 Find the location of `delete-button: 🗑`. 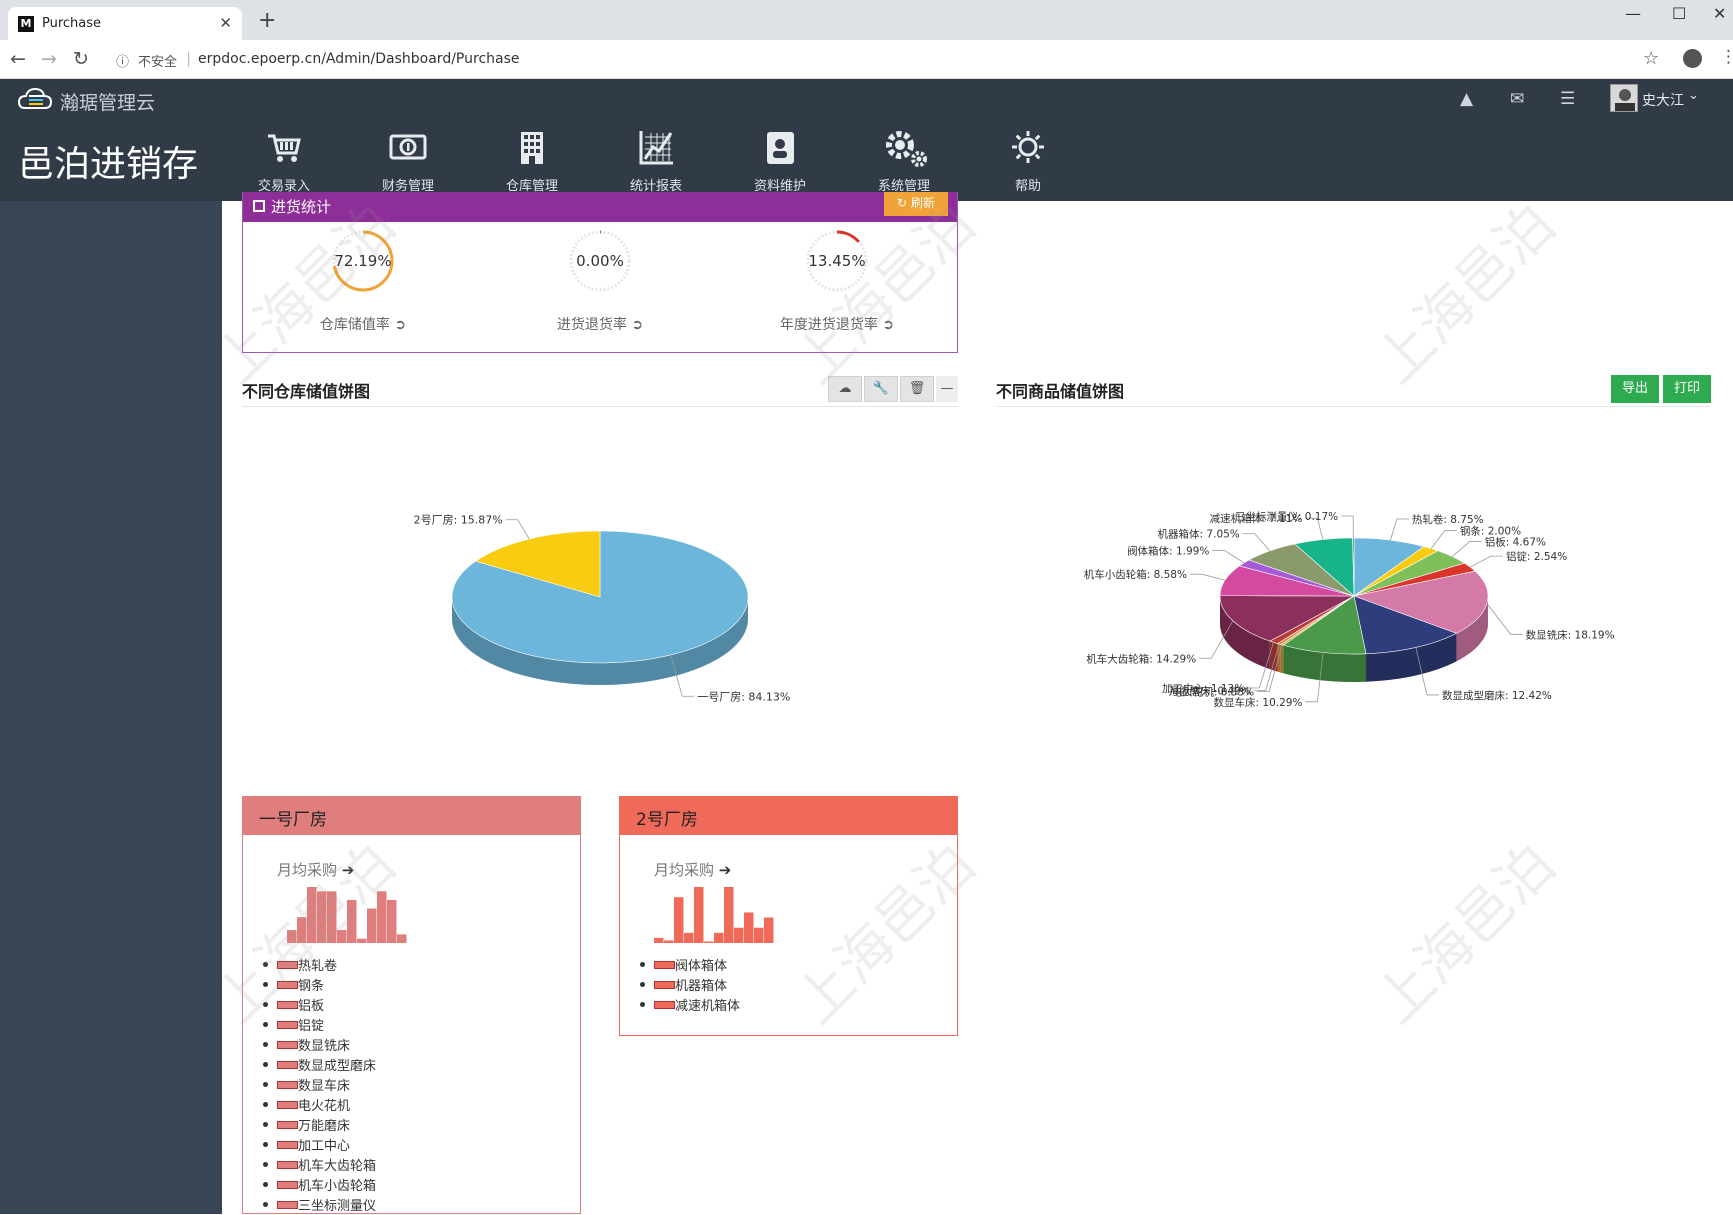

delete-button: 🗑 is located at coordinates (917, 389).